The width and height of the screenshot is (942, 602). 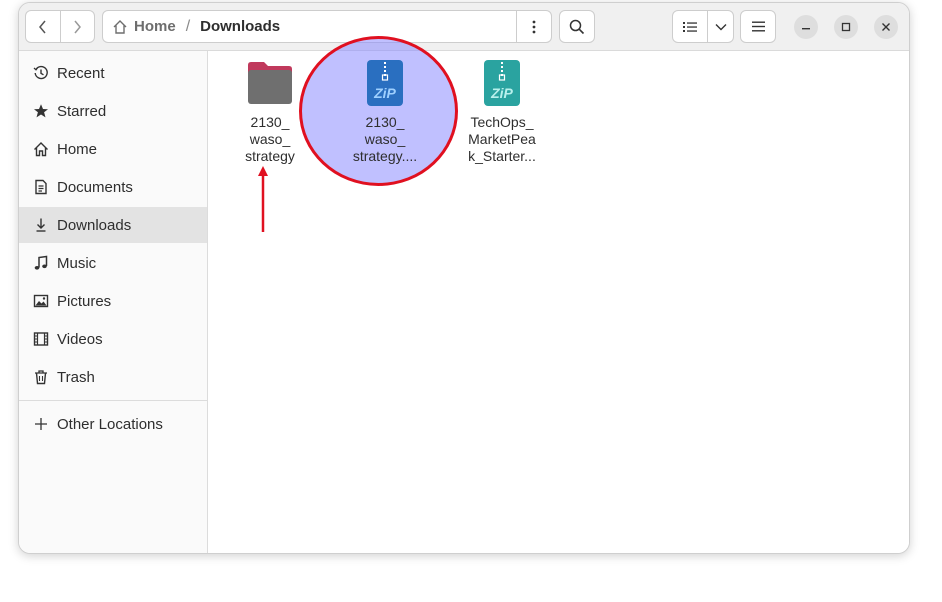 What do you see at coordinates (94, 225) in the screenshot?
I see `sidebar-item-label: Downloads` at bounding box center [94, 225].